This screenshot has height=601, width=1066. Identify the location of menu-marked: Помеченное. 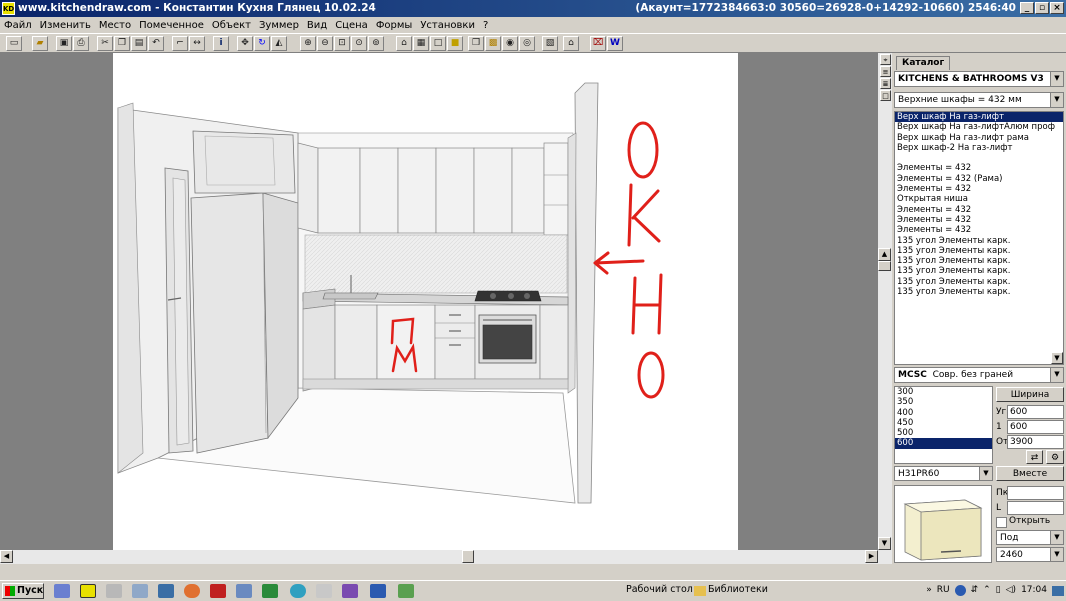
(171, 25).